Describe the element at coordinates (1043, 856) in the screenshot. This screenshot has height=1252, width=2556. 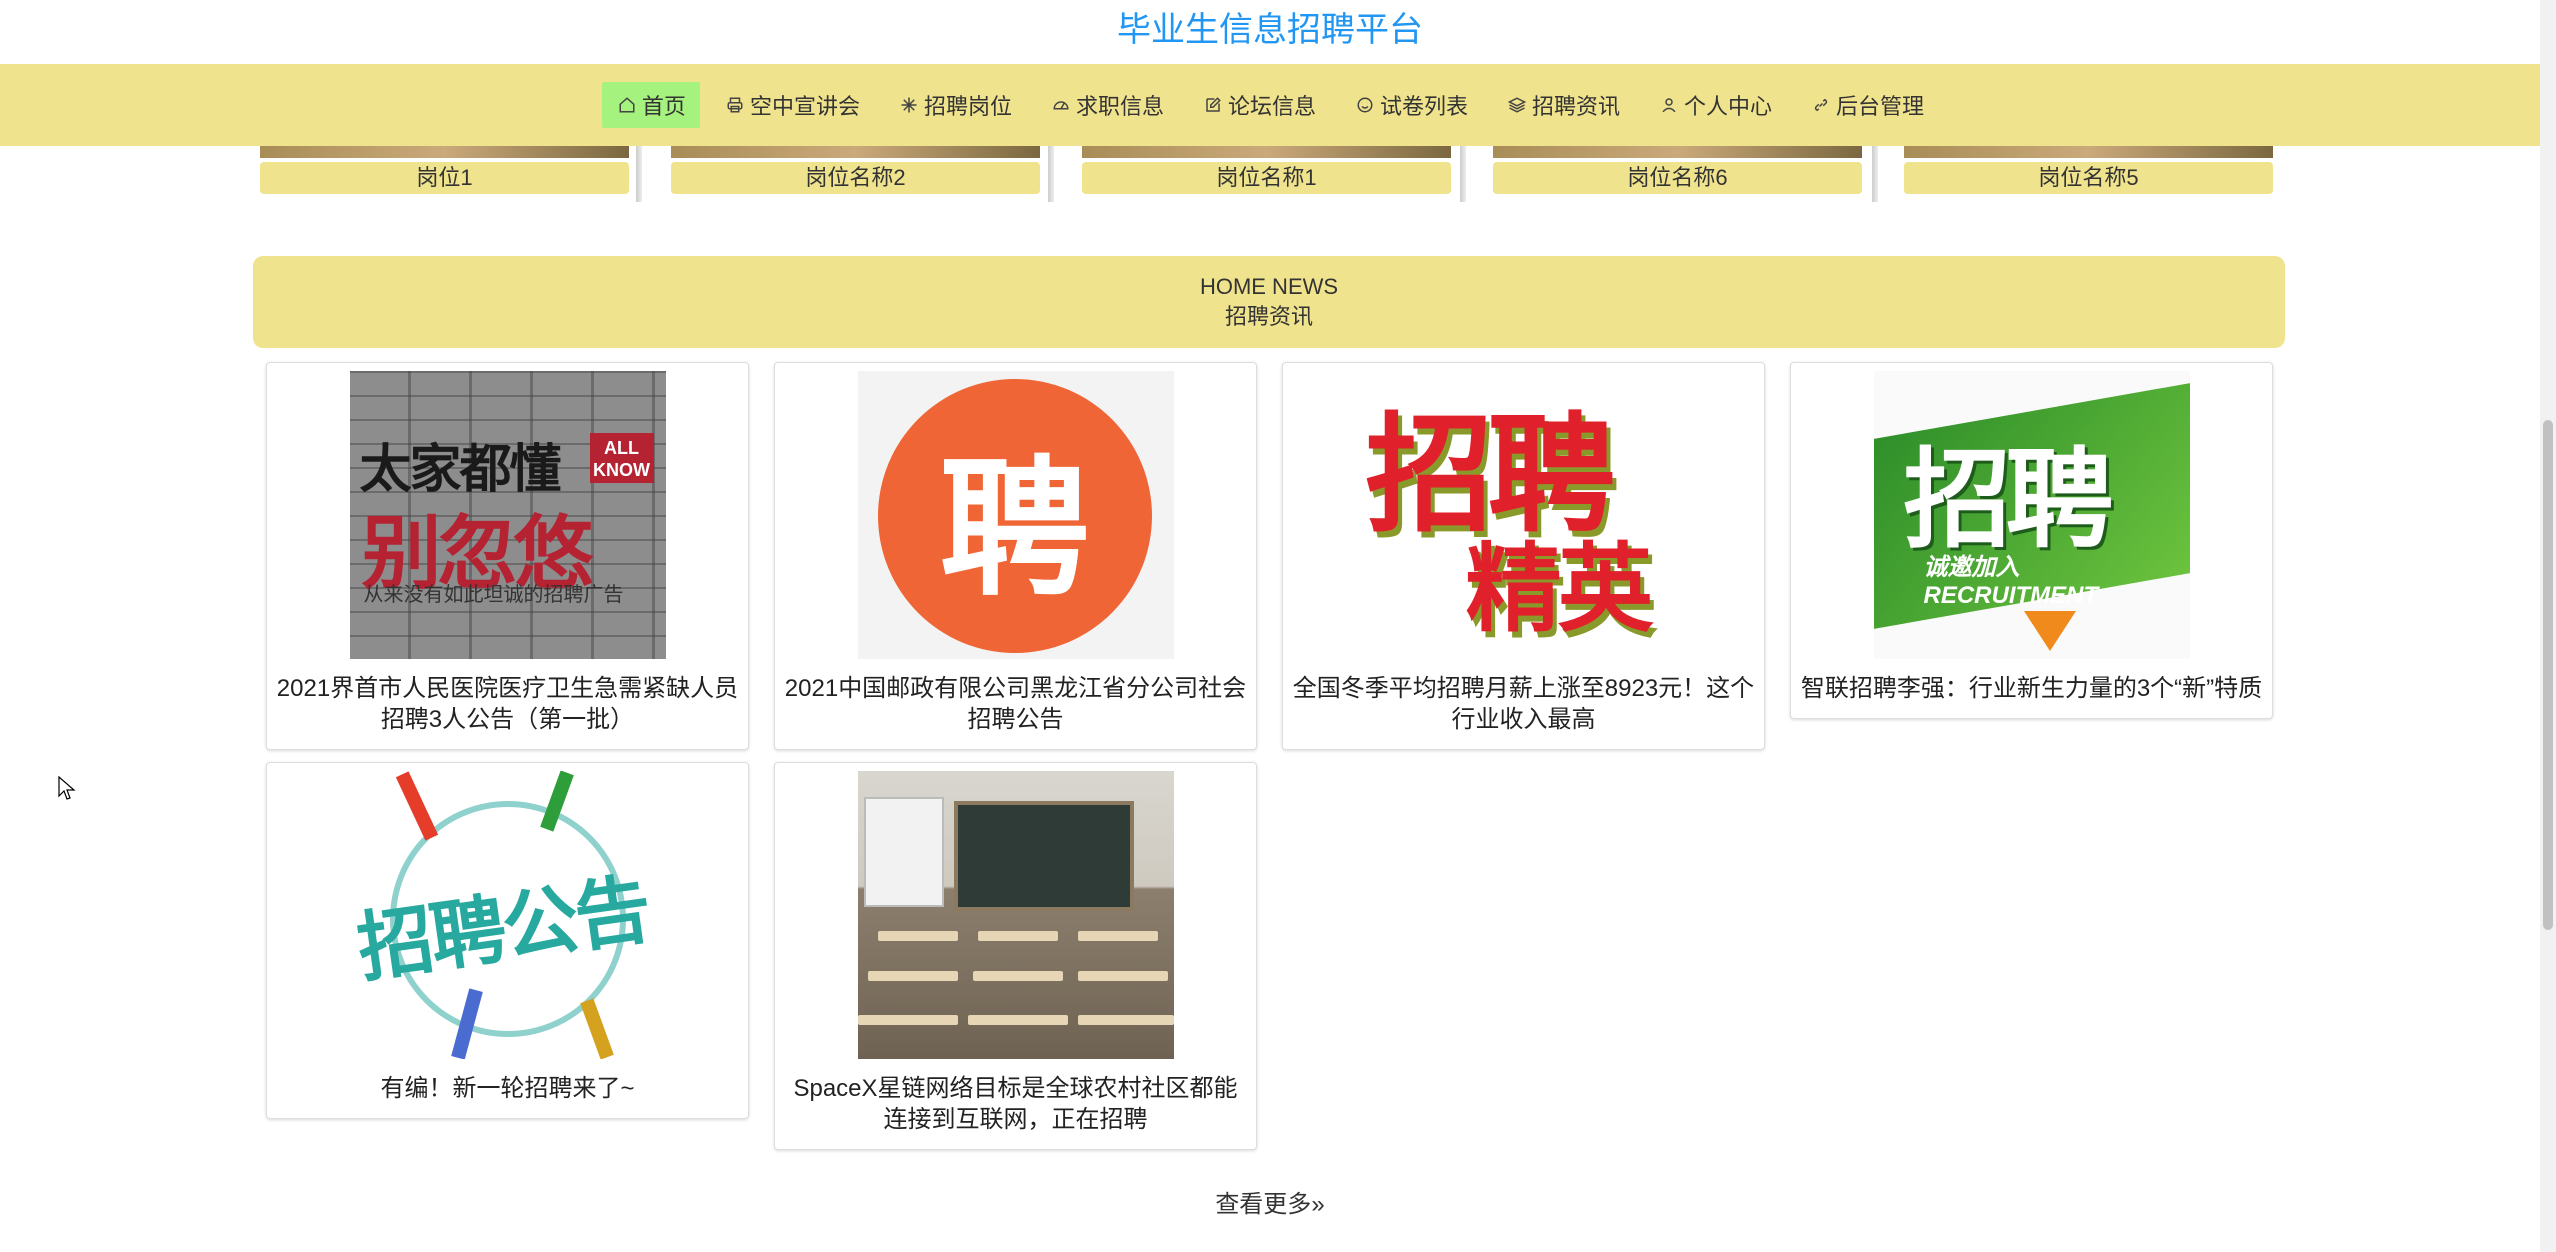
I see `chalkboard` at that location.